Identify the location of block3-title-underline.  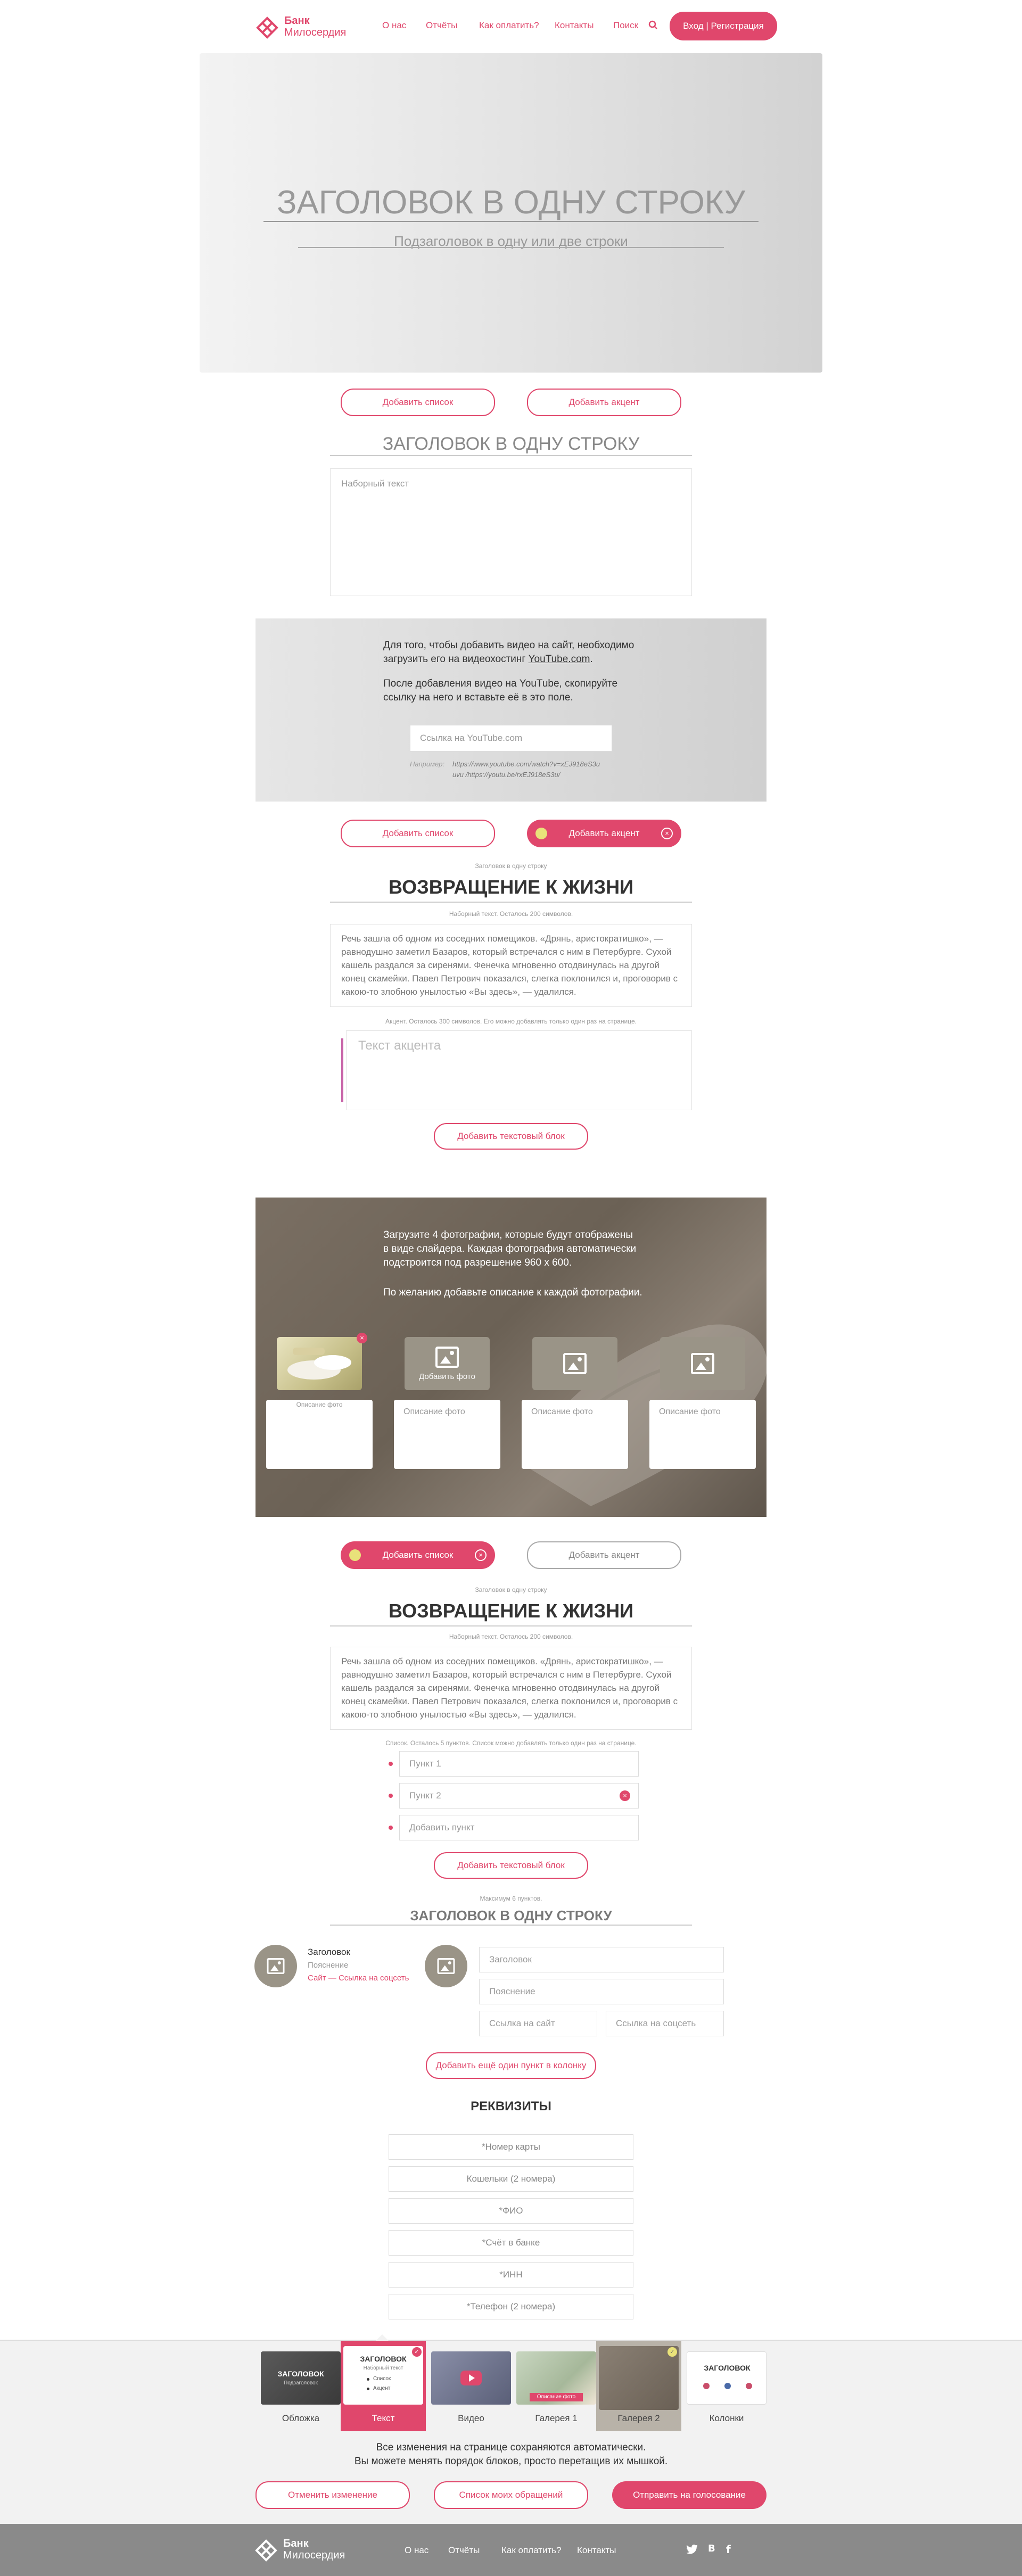
(511, 1625).